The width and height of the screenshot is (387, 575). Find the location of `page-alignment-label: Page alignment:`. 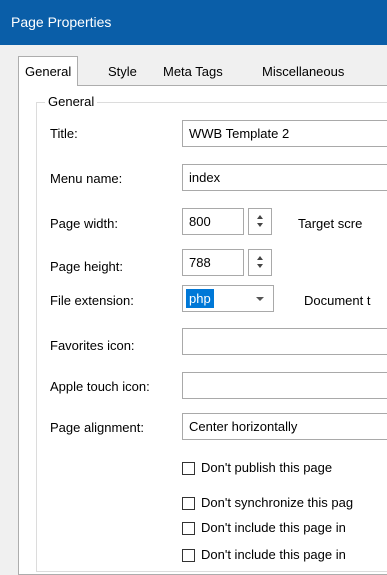

page-alignment-label: Page alignment: is located at coordinates (97, 427).